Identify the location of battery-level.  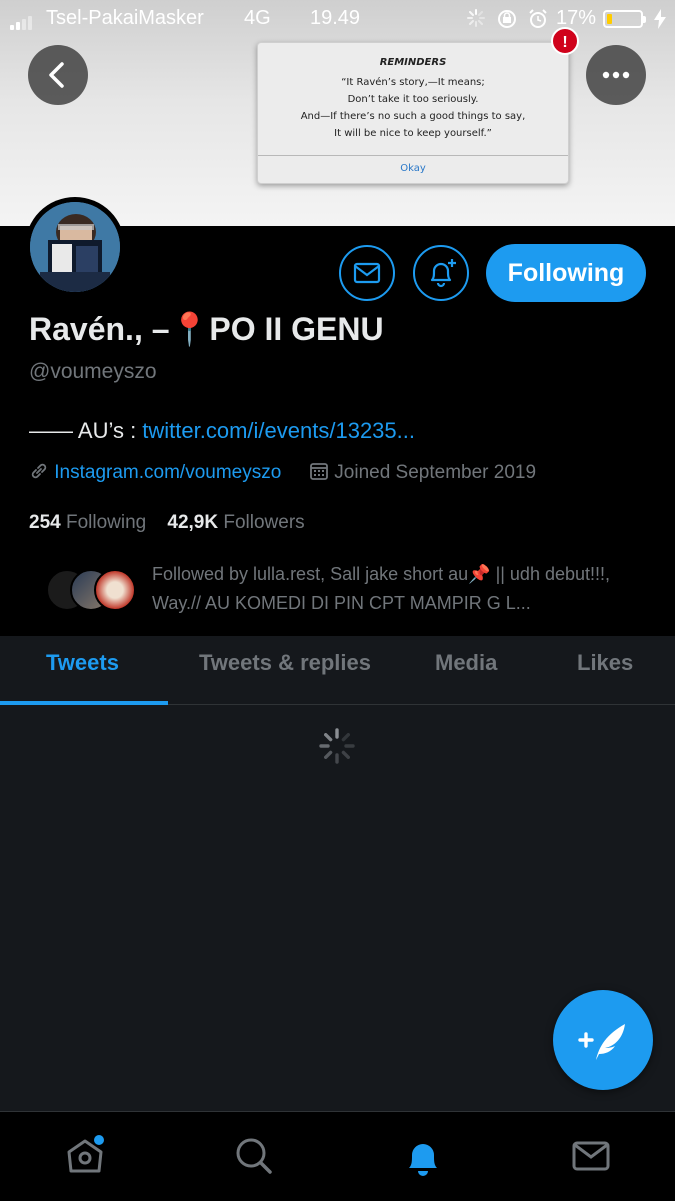
(609, 19).